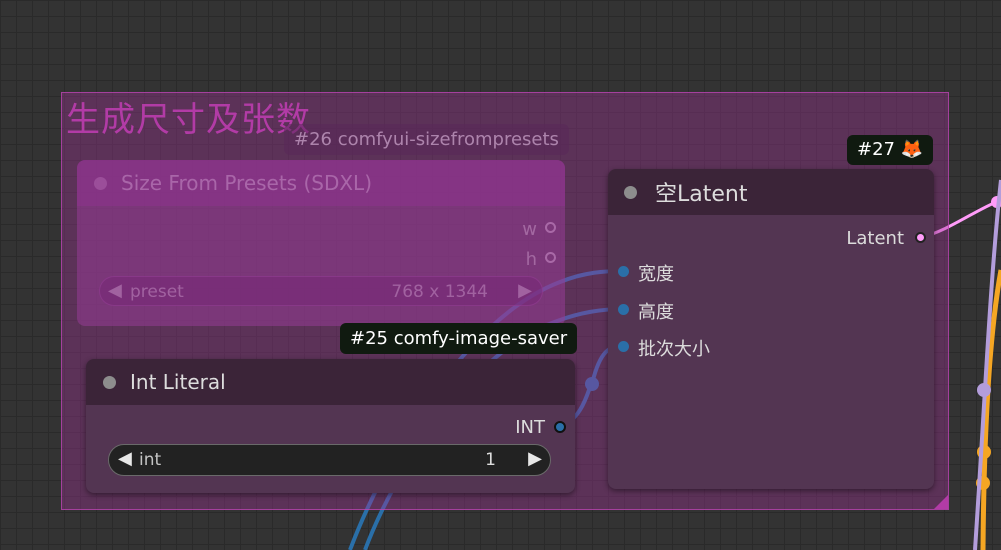  What do you see at coordinates (330, 382) in the screenshot?
I see `node-int-literal-header: Int Literal` at bounding box center [330, 382].